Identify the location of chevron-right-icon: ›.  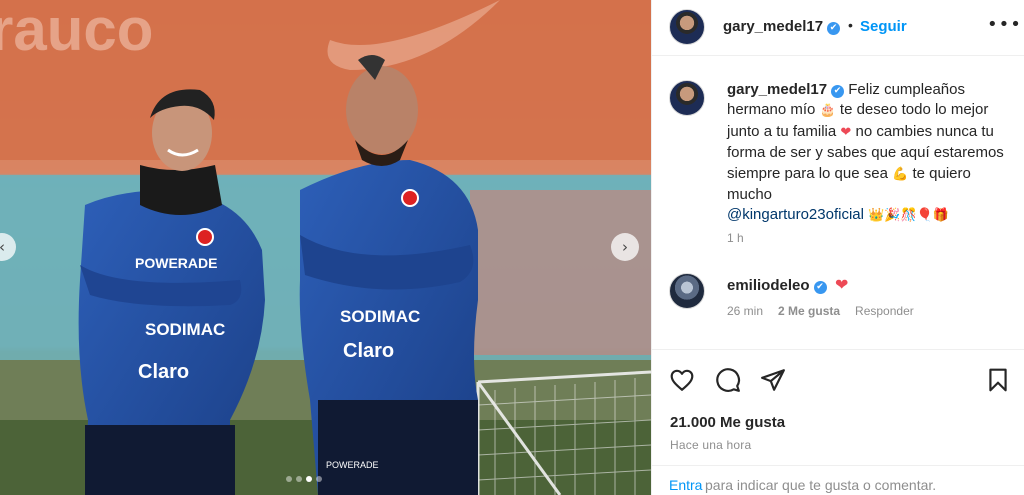
(625, 247).